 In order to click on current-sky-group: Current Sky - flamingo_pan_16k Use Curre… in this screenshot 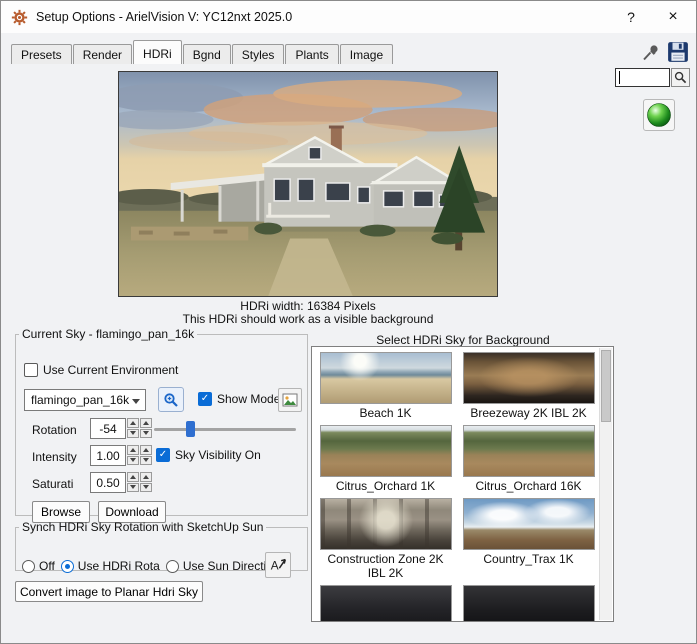, I will do `click(161, 425)`.